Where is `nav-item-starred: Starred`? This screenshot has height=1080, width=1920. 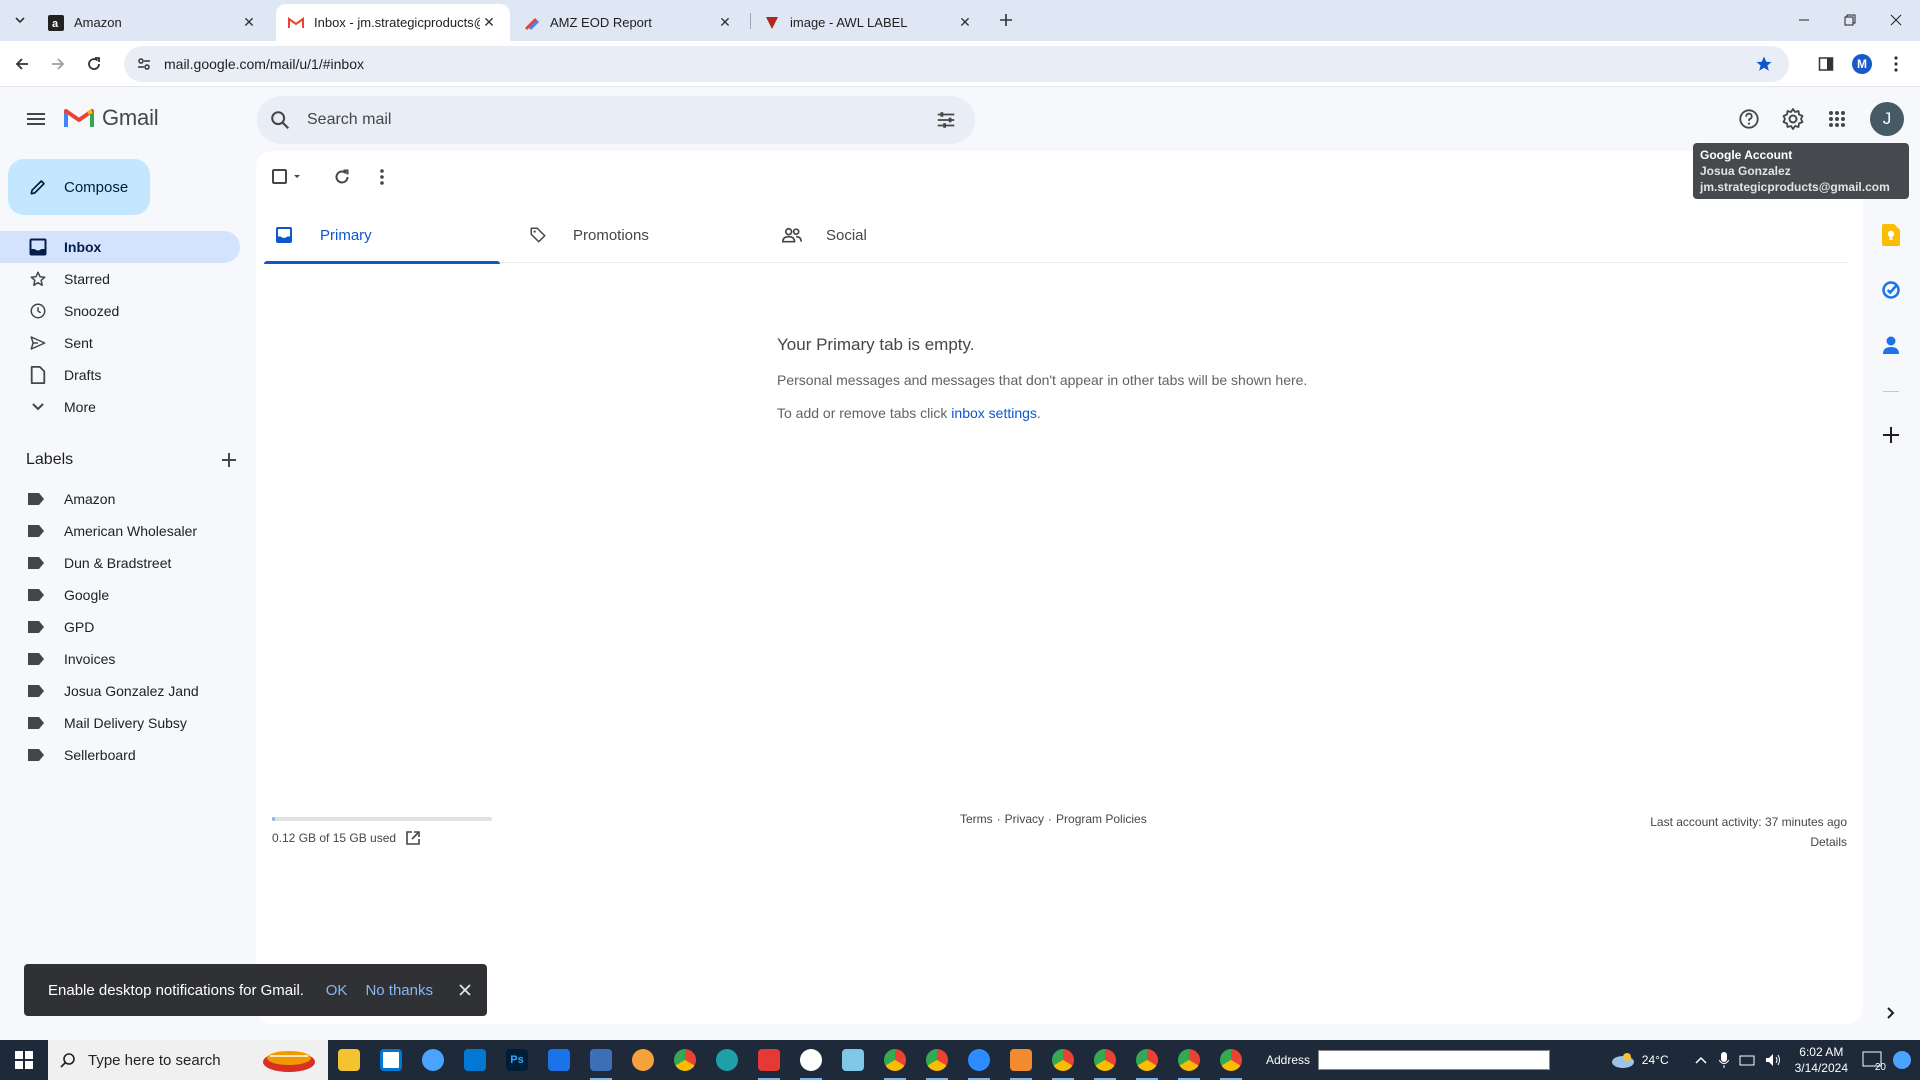 nav-item-starred: Starred is located at coordinates (120, 279).